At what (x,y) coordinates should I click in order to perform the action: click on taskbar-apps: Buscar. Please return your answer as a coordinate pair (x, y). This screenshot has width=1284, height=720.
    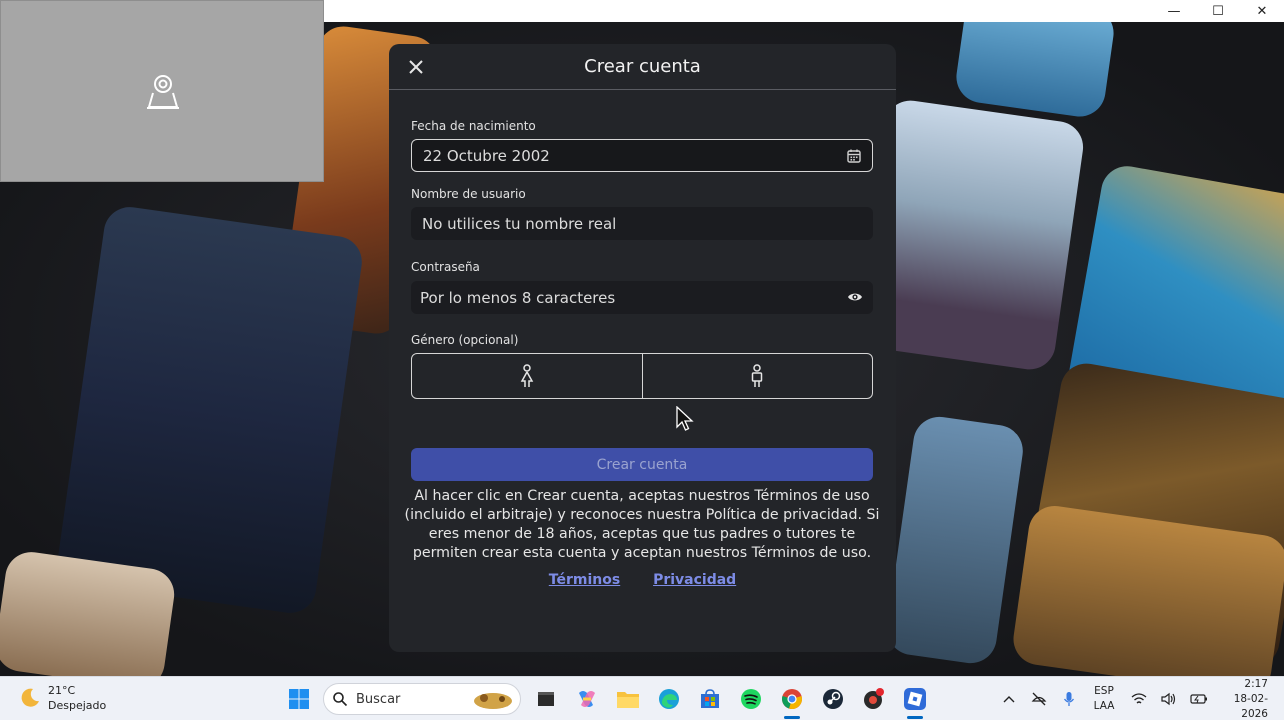
    Looking at the image, I should click on (606, 698).